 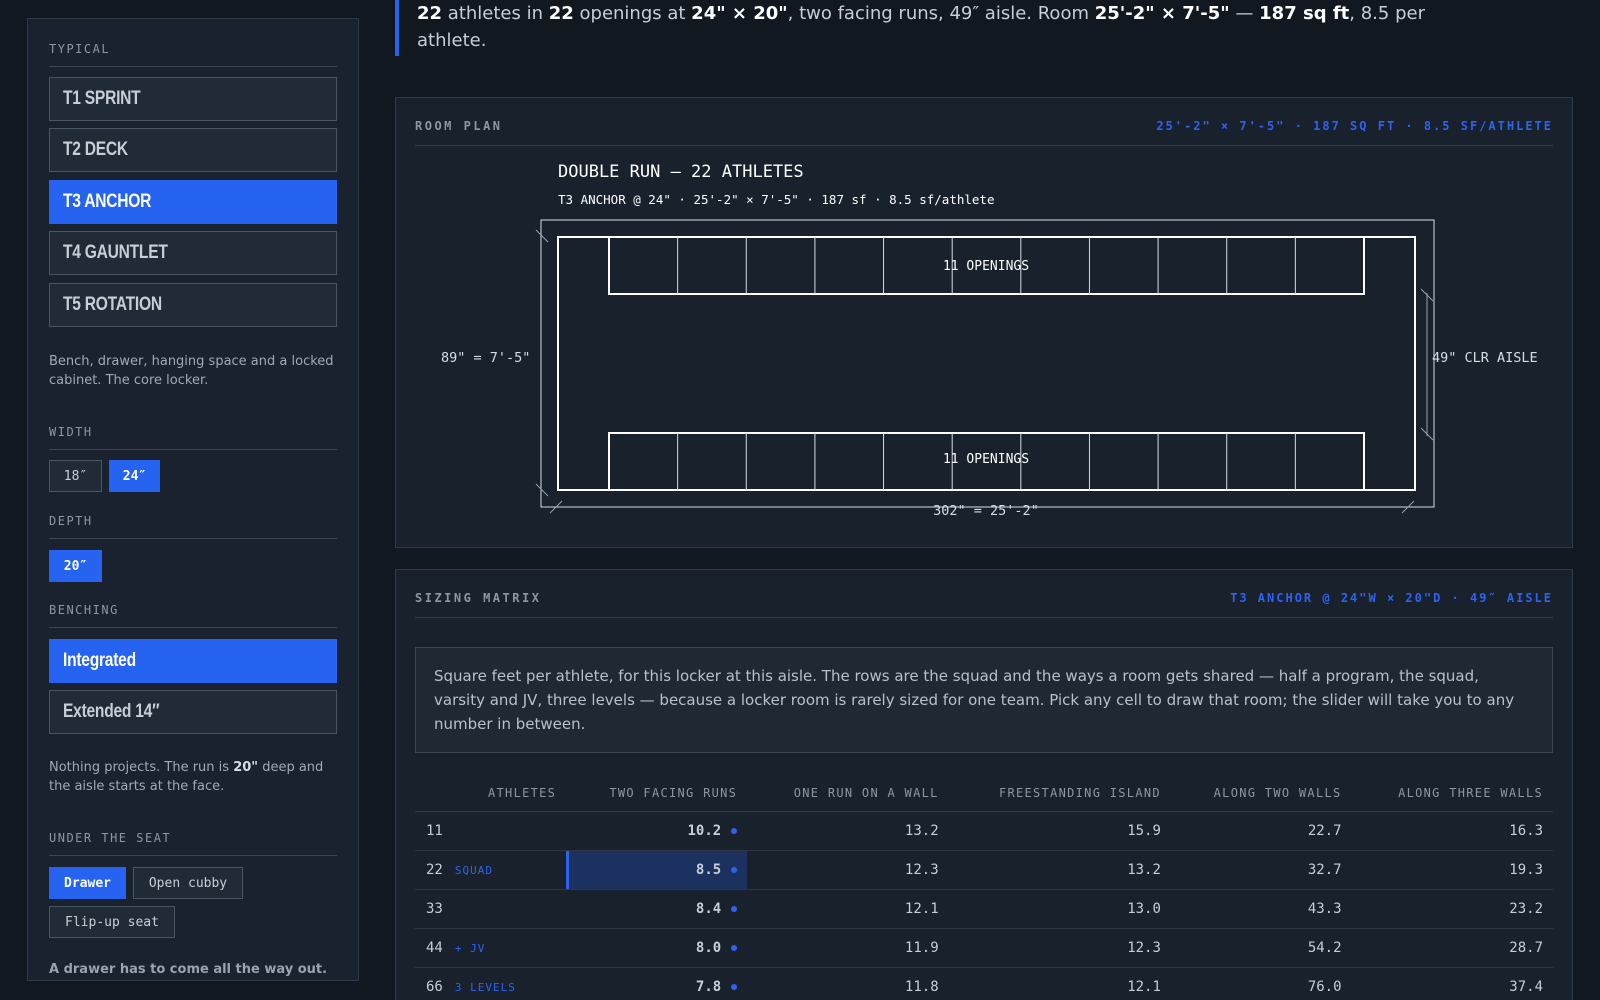 What do you see at coordinates (848, 948) in the screenshot?
I see `matrix-cell: 11.9` at bounding box center [848, 948].